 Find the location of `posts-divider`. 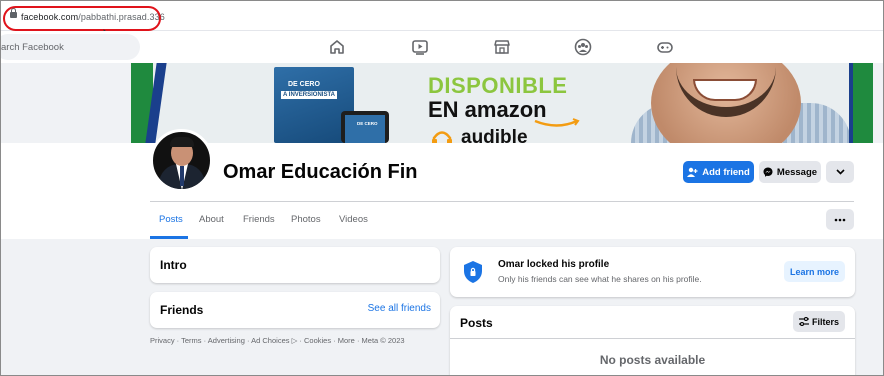

posts-divider is located at coordinates (652, 338).